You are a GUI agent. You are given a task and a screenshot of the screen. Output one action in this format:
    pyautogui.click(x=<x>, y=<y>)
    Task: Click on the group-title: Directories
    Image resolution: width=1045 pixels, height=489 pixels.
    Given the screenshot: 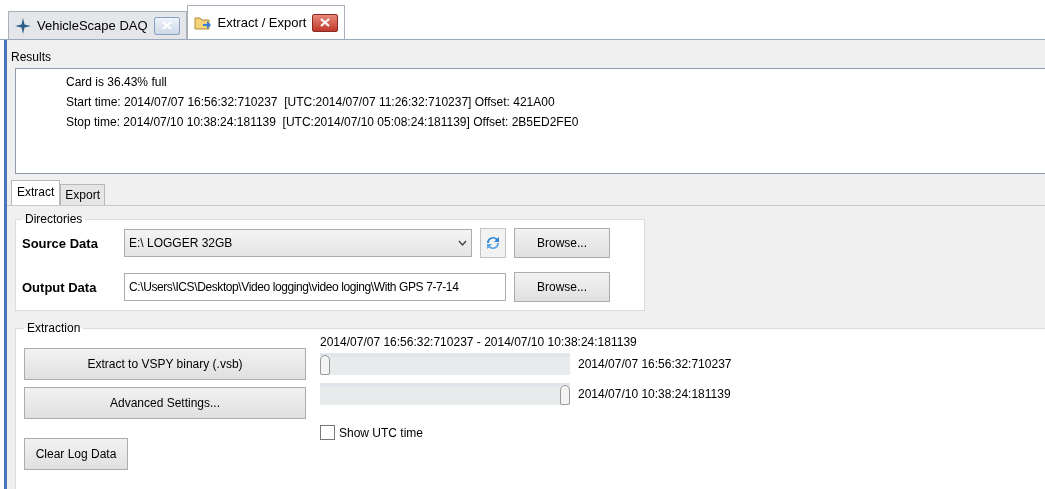 What is the action you would take?
    pyautogui.click(x=54, y=219)
    